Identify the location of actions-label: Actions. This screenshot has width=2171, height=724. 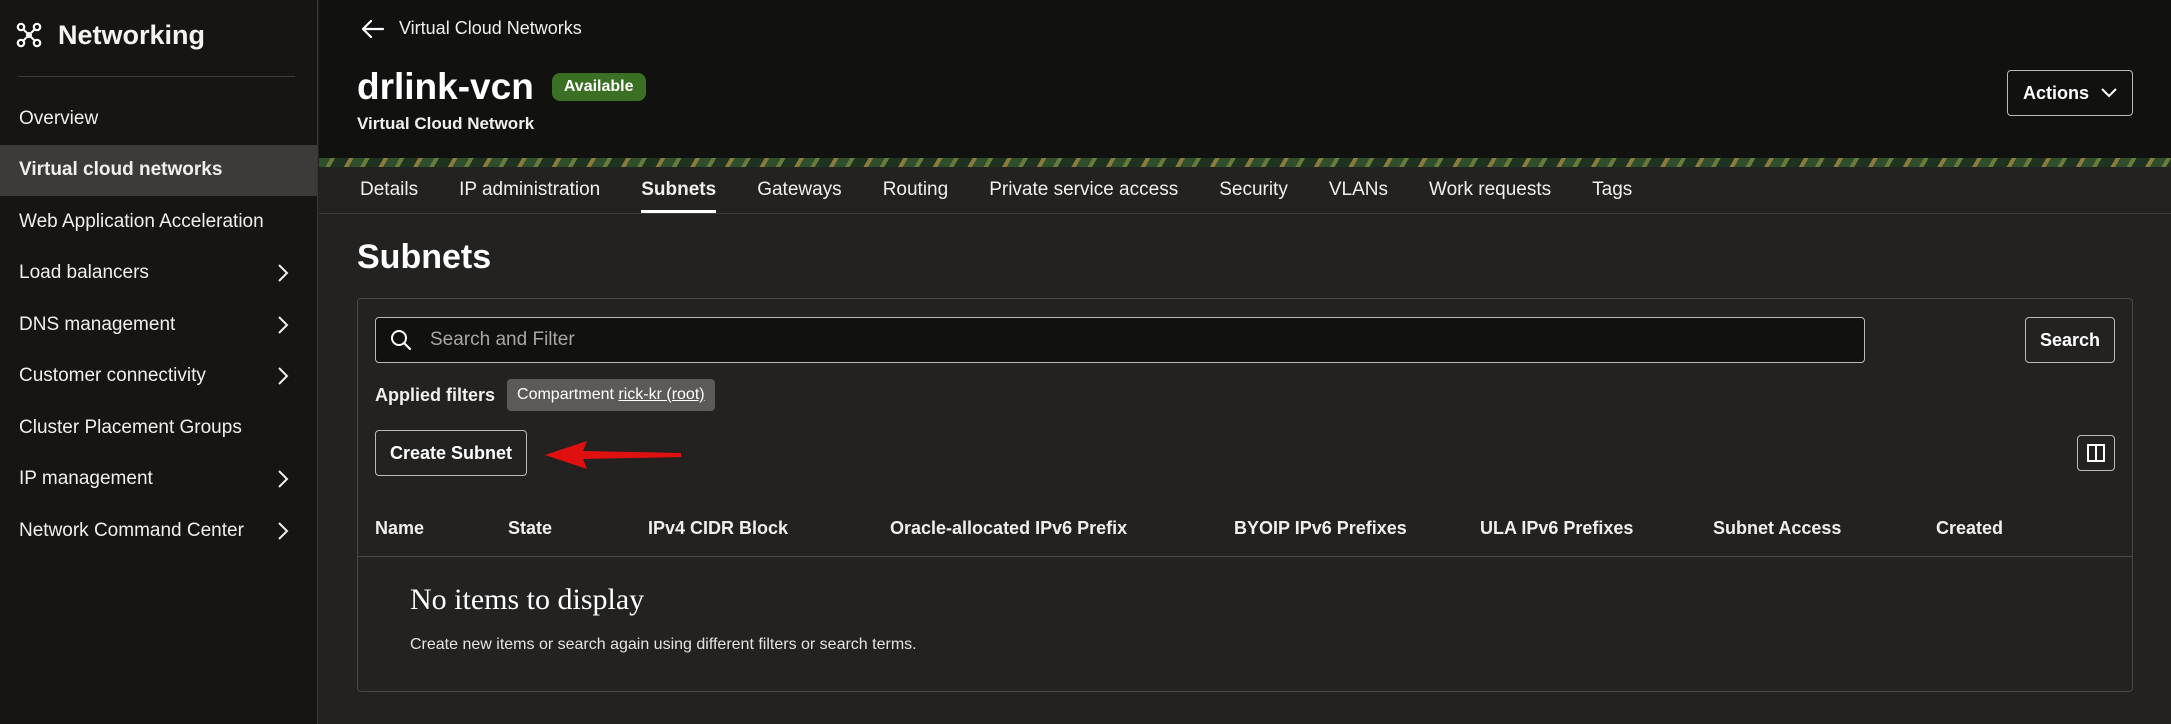
(2055, 92).